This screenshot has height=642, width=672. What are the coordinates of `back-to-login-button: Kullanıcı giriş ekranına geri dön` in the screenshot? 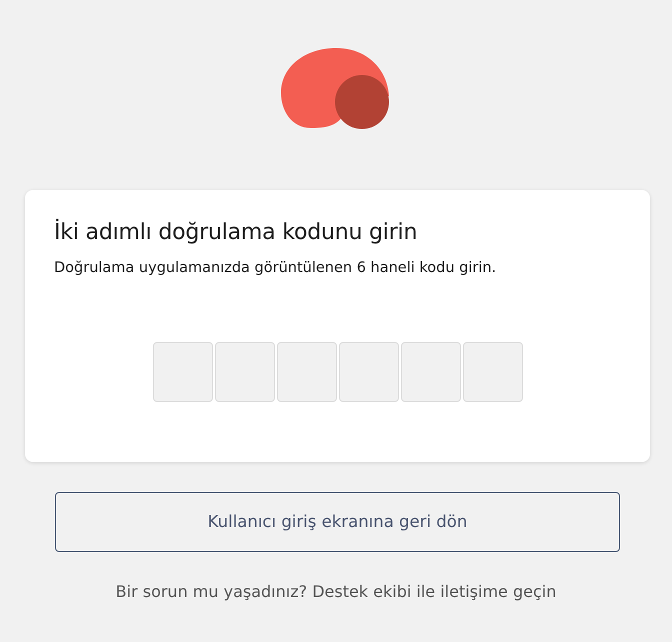 It's located at (337, 522).